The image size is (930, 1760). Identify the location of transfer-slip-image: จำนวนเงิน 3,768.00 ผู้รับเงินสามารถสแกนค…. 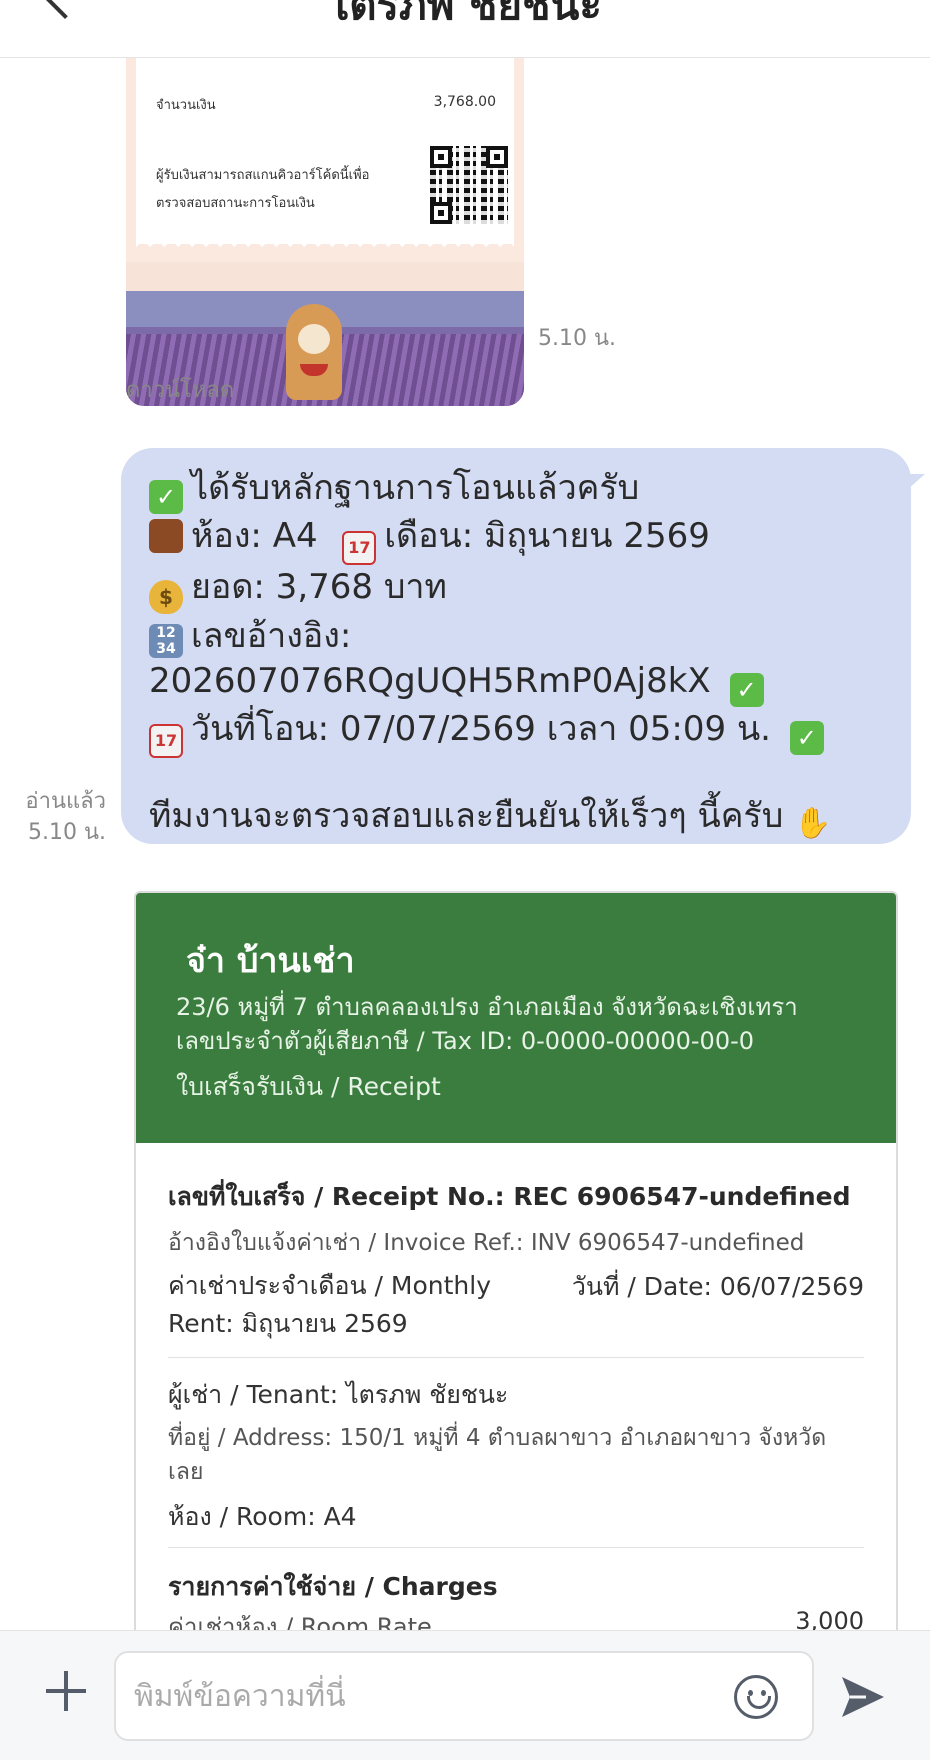
(325, 232).